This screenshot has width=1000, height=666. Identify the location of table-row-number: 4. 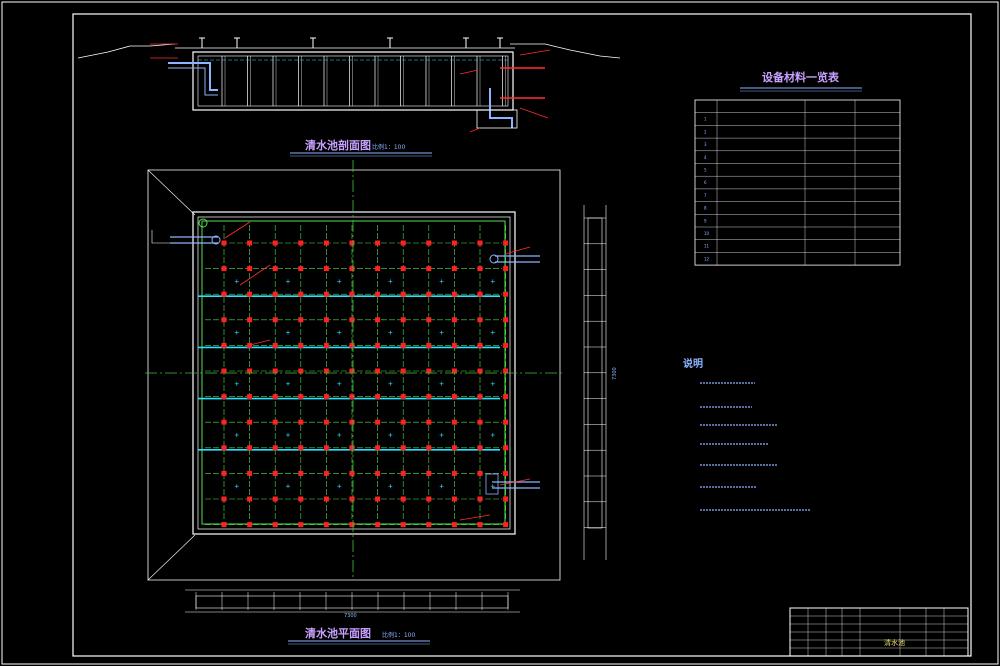
(705, 157).